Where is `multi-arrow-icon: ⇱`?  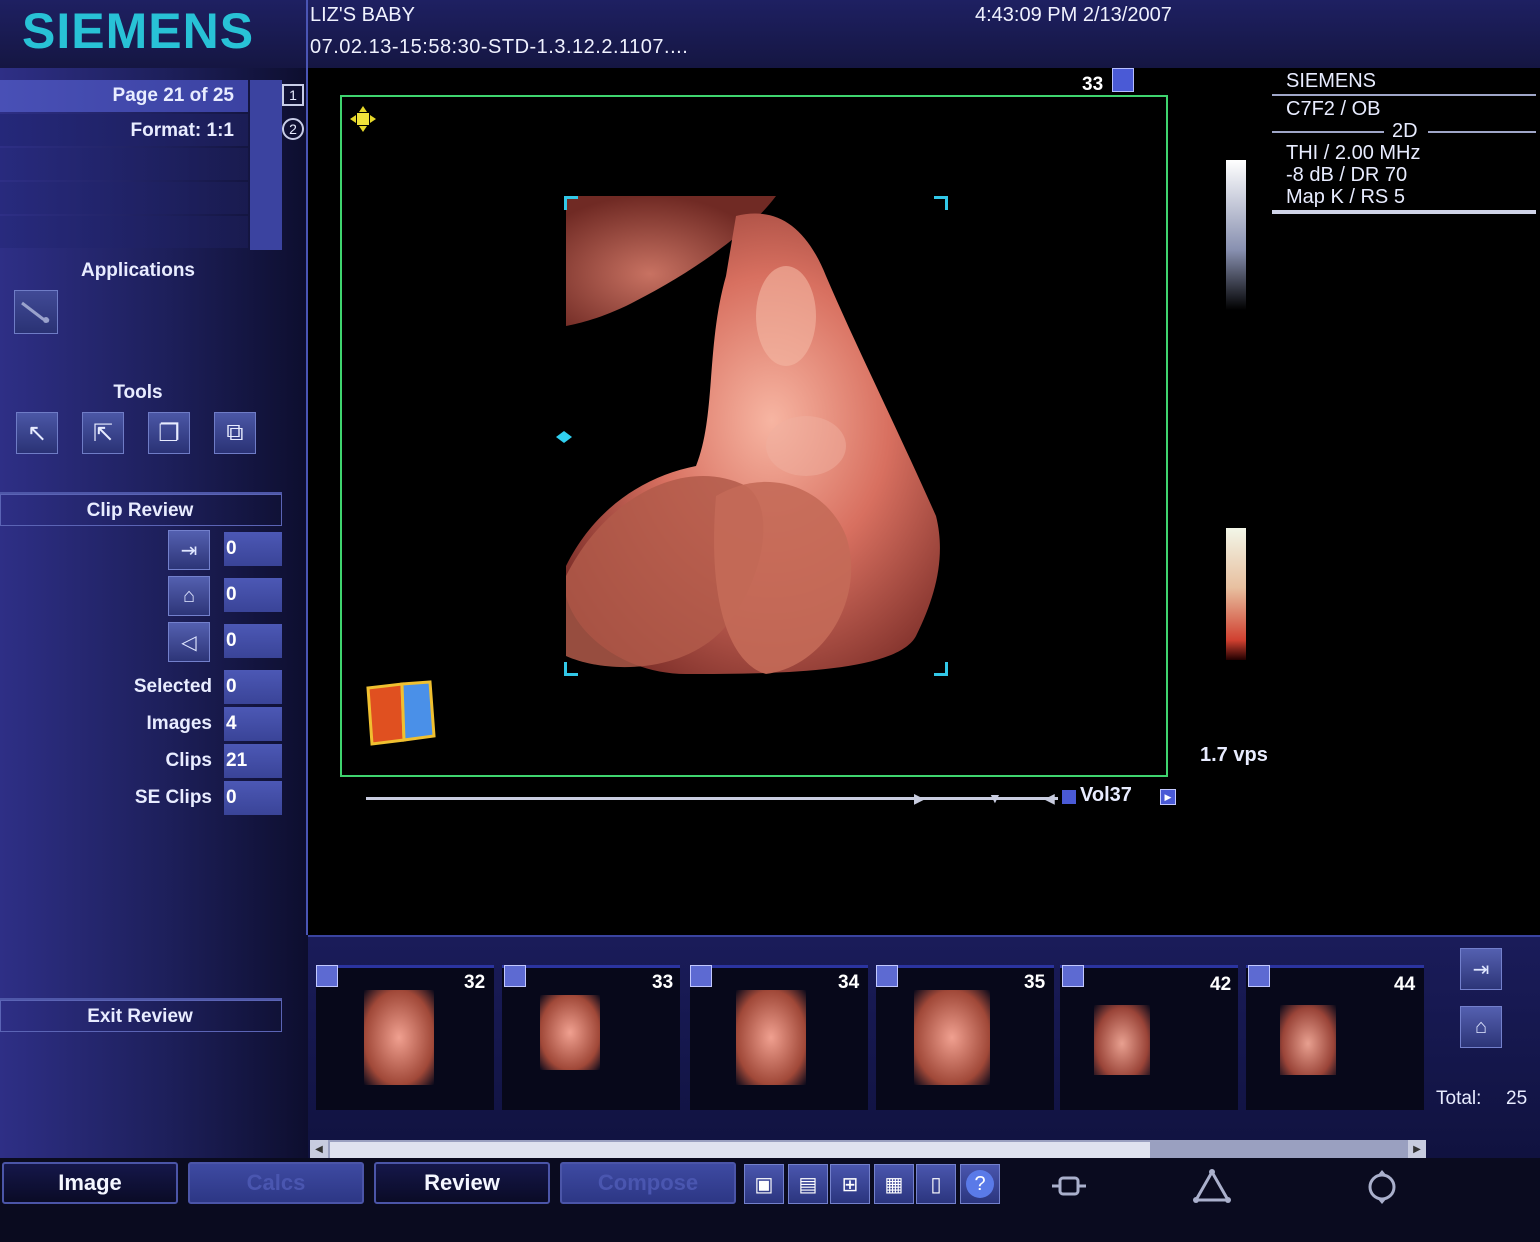
multi-arrow-icon: ⇱ is located at coordinates (103, 433).